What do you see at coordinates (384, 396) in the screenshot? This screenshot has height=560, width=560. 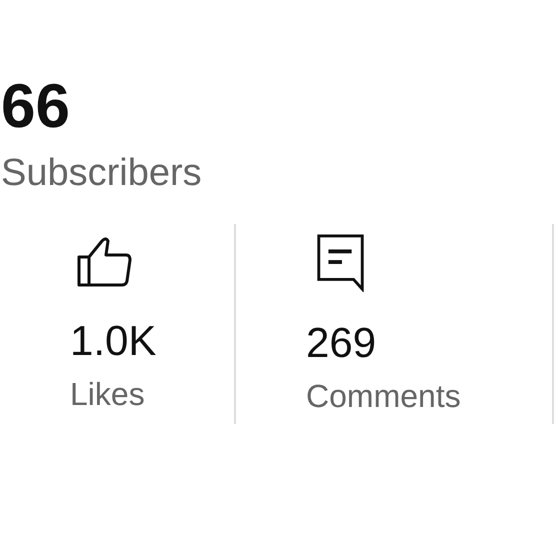 I see `stat-label: Comments` at bounding box center [384, 396].